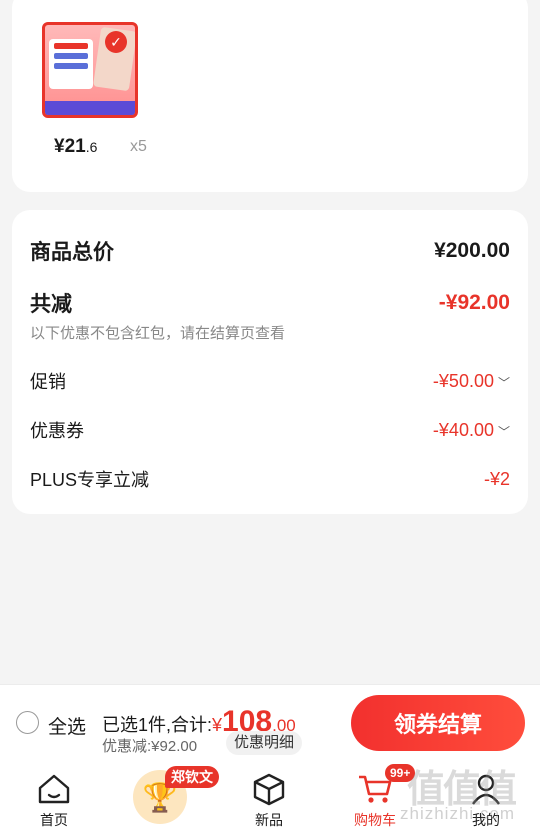 The image size is (540, 836). Describe the element at coordinates (138, 146) in the screenshot. I see `product-quantity: x5` at that location.